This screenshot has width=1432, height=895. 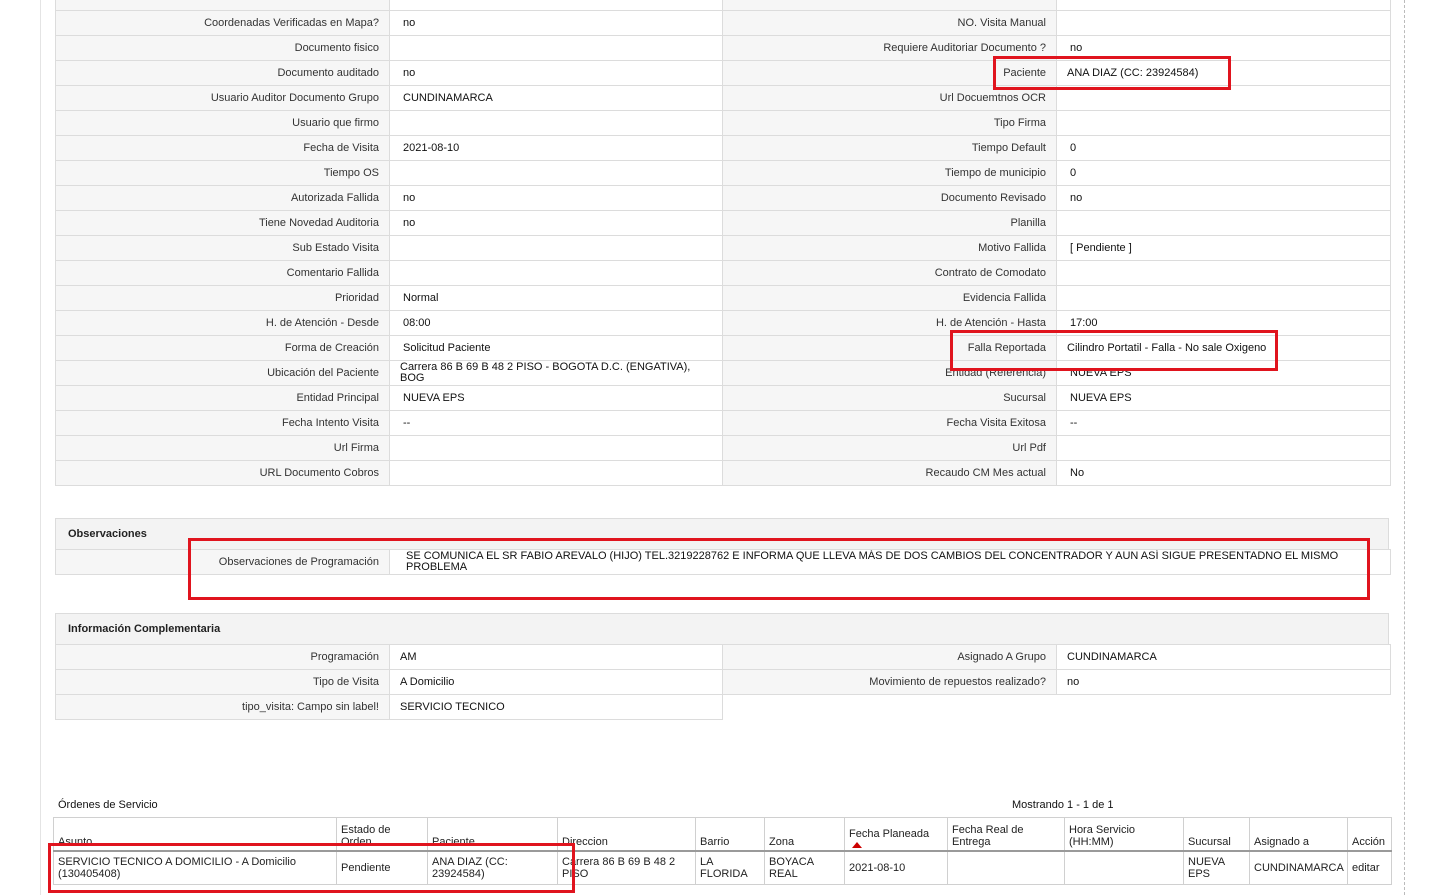 I want to click on field-label-prioridad: Prioridad, so click(x=222, y=298).